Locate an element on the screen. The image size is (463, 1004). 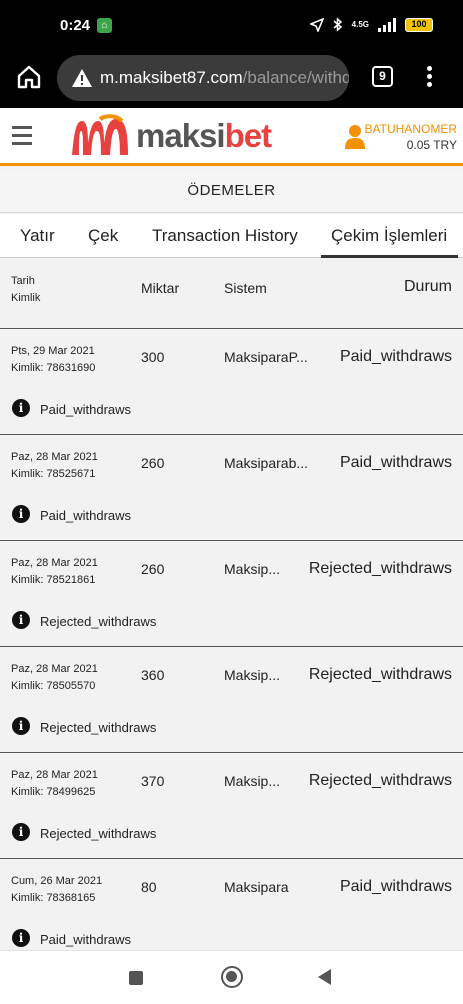
tab-deposit: Yatır is located at coordinates (37, 236).